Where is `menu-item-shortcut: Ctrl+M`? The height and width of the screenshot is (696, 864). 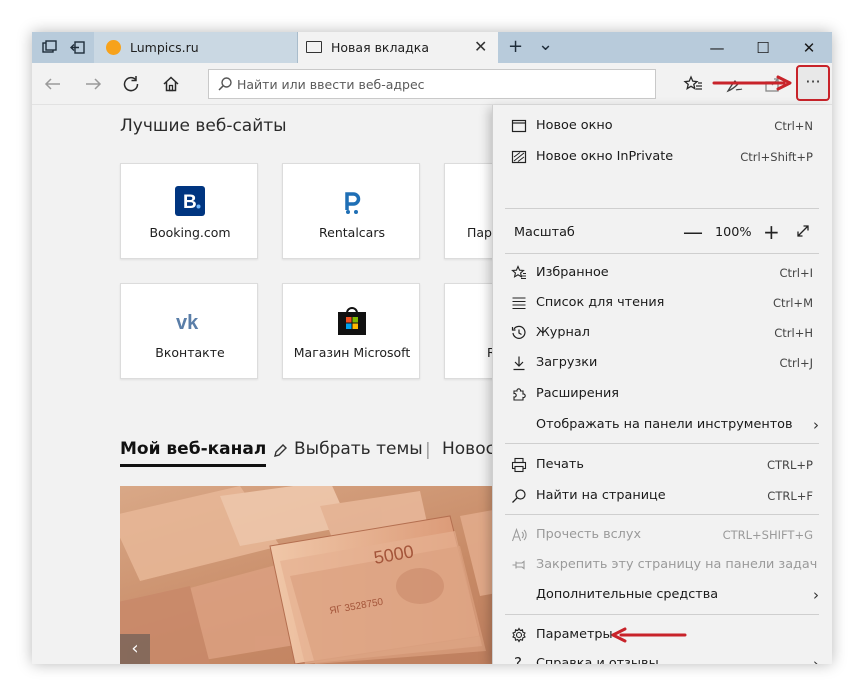 menu-item-shortcut: Ctrl+M is located at coordinates (792, 303).